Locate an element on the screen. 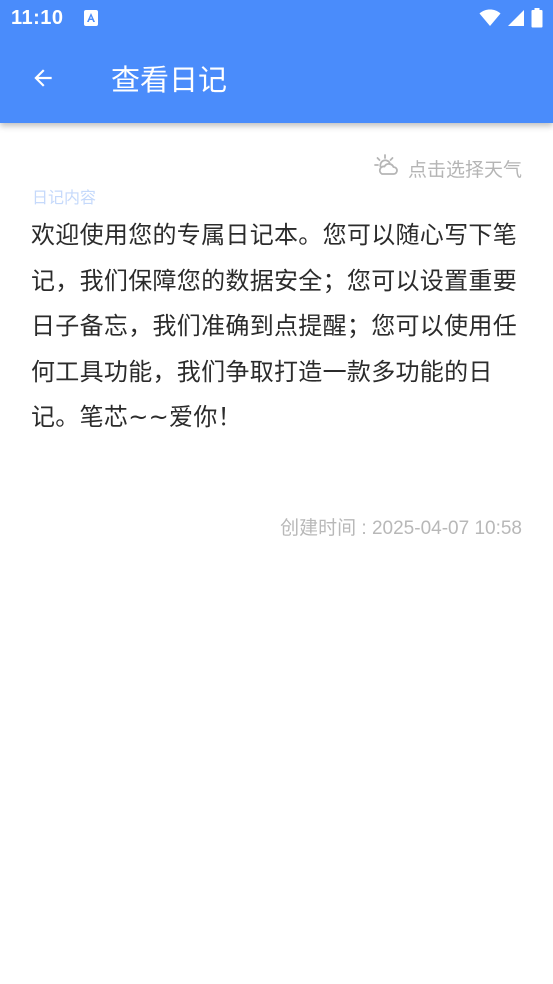 Image resolution: width=553 pixels, height=984 pixels. weather-selector: 点击选择天气 is located at coordinates (448, 168).